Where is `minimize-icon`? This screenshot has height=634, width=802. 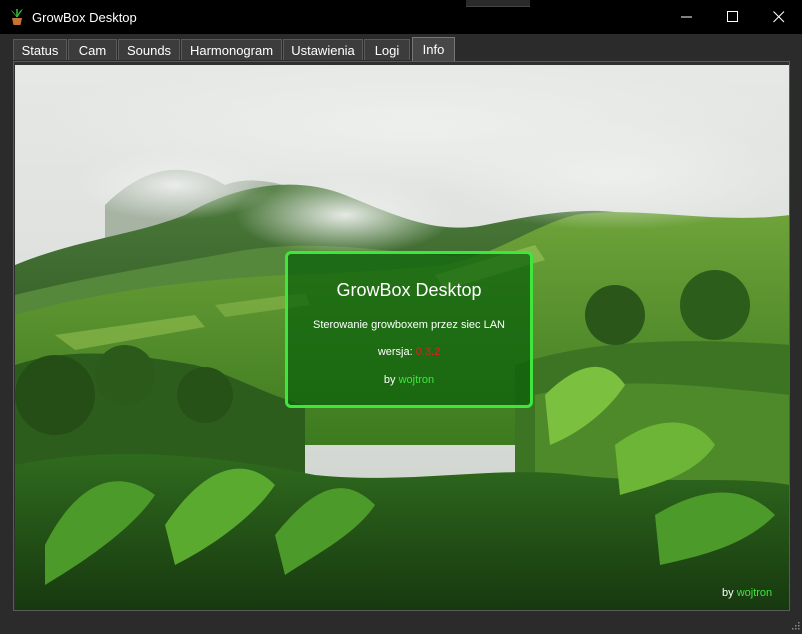
minimize-icon is located at coordinates (686, 17).